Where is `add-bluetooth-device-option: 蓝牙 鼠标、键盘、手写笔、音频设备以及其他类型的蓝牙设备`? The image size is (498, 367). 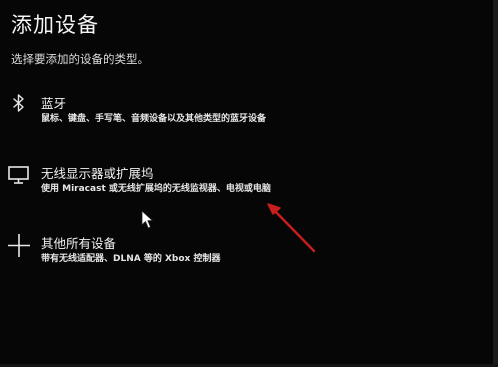 add-bluetooth-device-option: 蓝牙 鼠标、键盘、手写笔、音频设备以及其他类型的蓝牙设备 is located at coordinates (245, 116).